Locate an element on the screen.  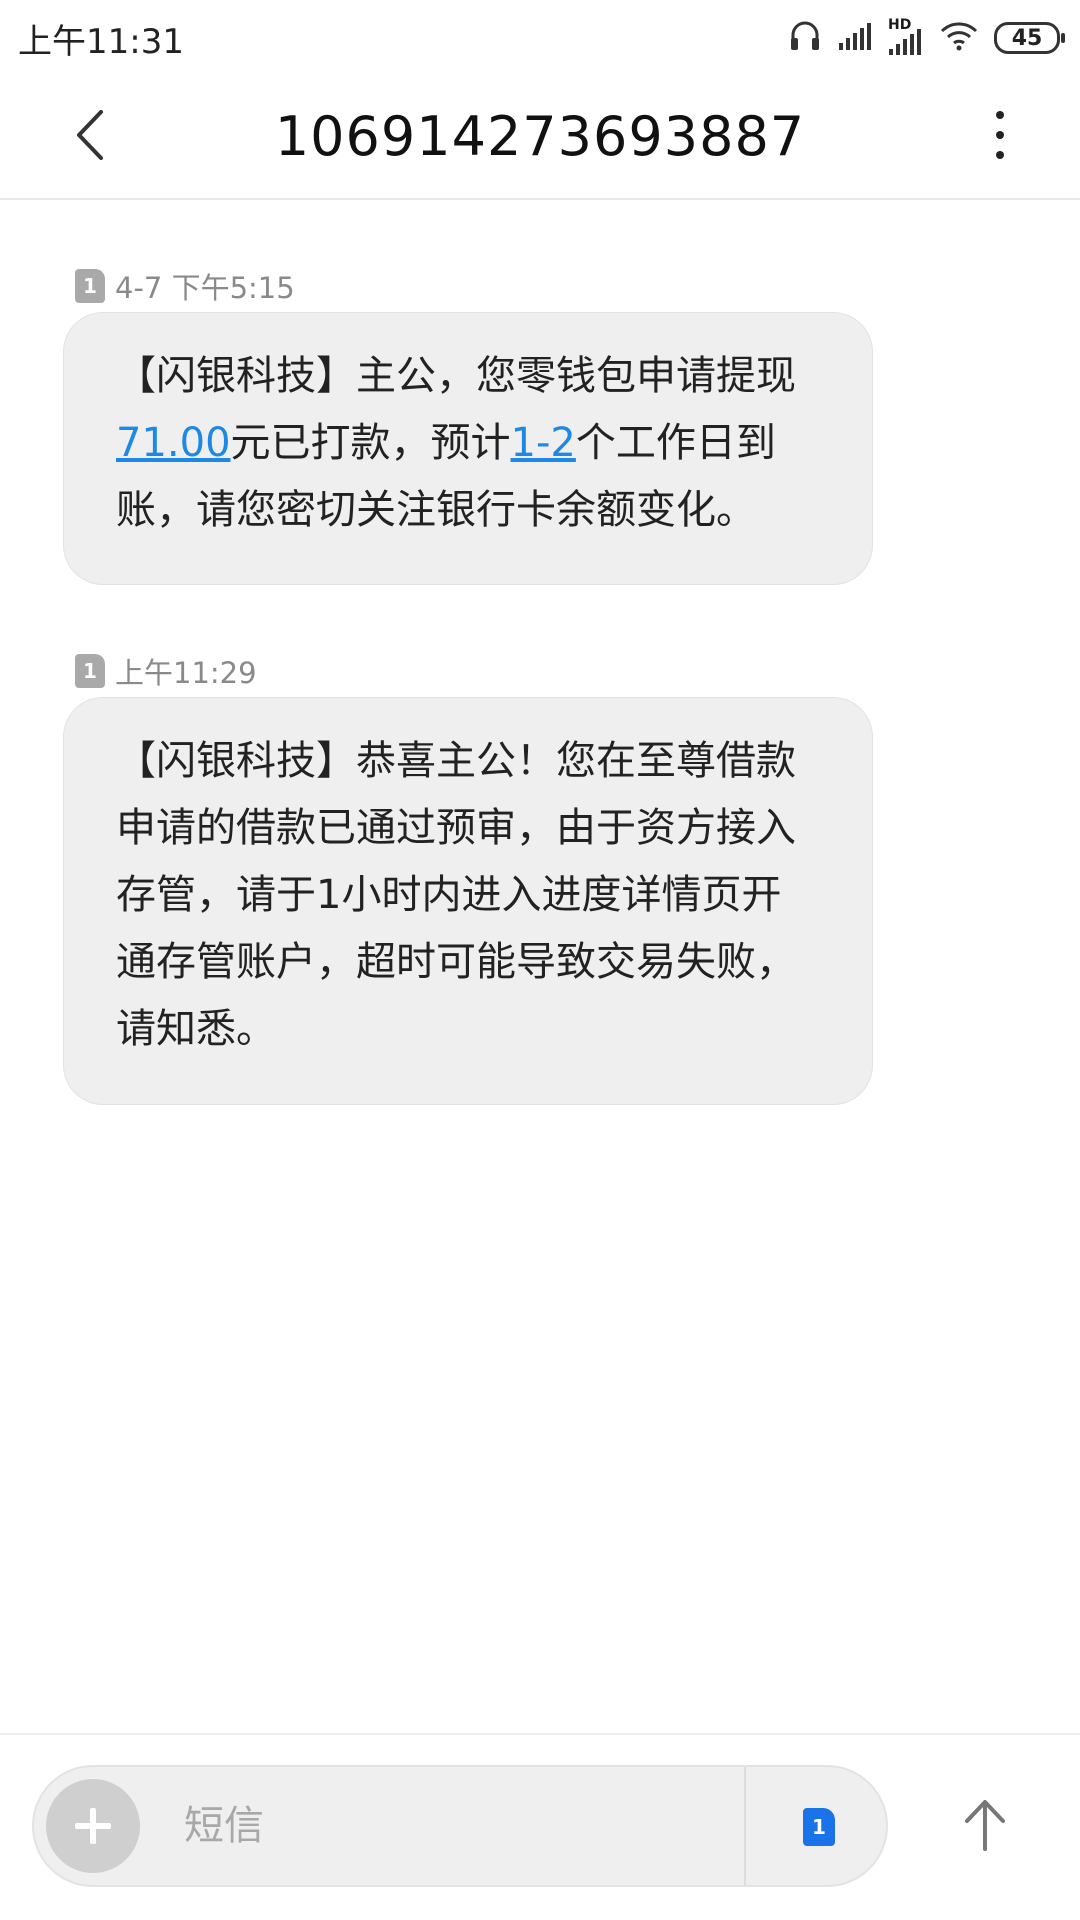
divider is located at coordinates (745, 1826).